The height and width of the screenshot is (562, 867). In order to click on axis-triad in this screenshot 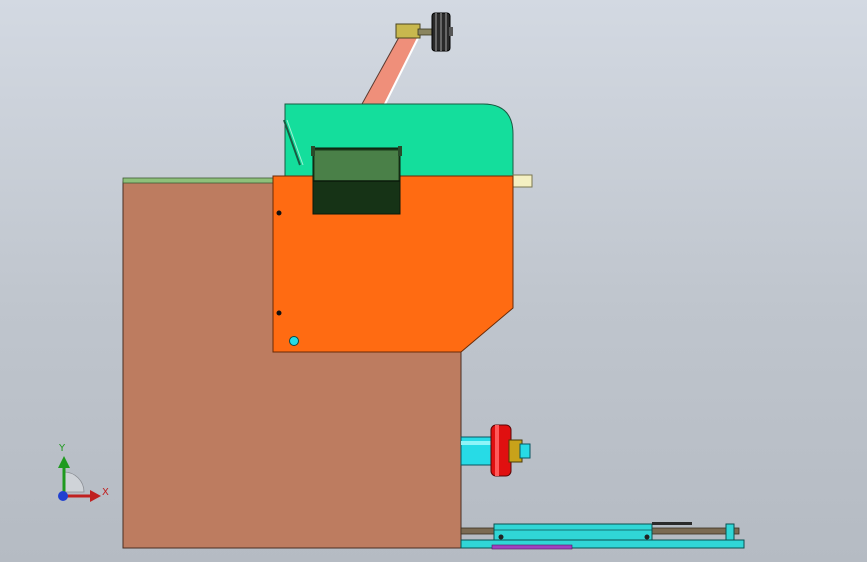, I will do `click(79, 479)`.